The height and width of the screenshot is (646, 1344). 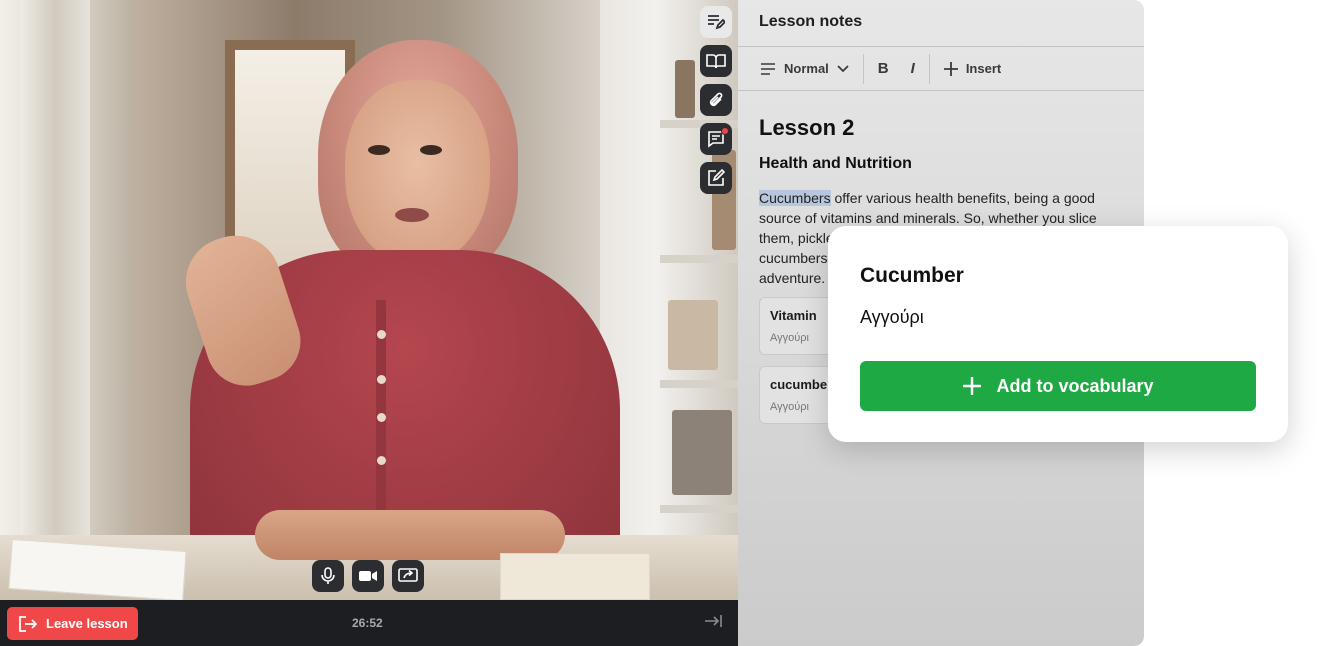 I want to click on camera-icon, so click(x=368, y=576).